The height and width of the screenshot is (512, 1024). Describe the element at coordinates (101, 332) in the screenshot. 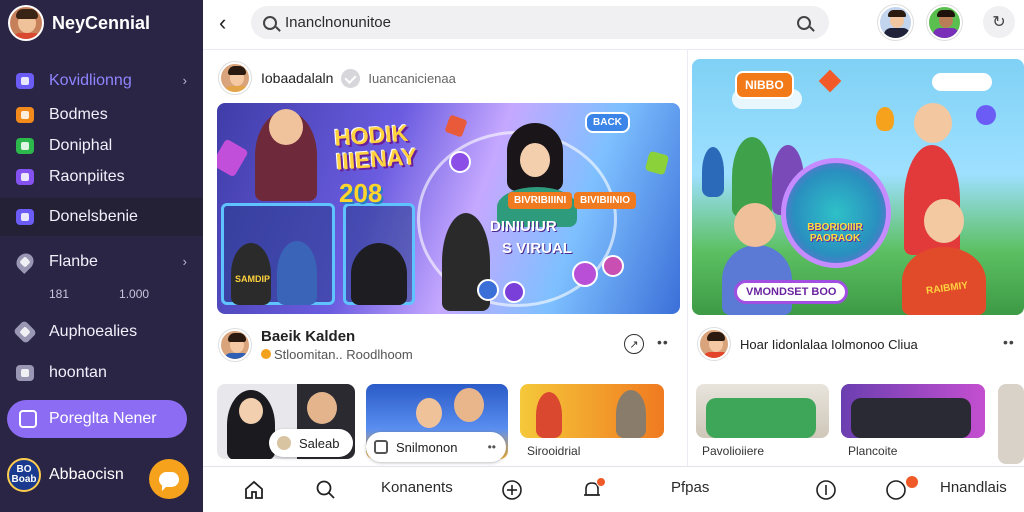

I see `sidebar-item-6: Auphoealies` at that location.